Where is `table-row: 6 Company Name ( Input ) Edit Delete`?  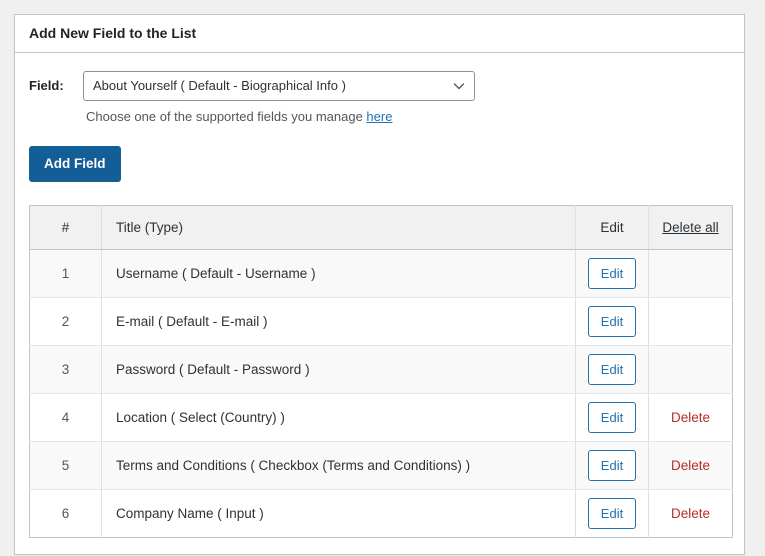 table-row: 6 Company Name ( Input ) Edit Delete is located at coordinates (381, 513).